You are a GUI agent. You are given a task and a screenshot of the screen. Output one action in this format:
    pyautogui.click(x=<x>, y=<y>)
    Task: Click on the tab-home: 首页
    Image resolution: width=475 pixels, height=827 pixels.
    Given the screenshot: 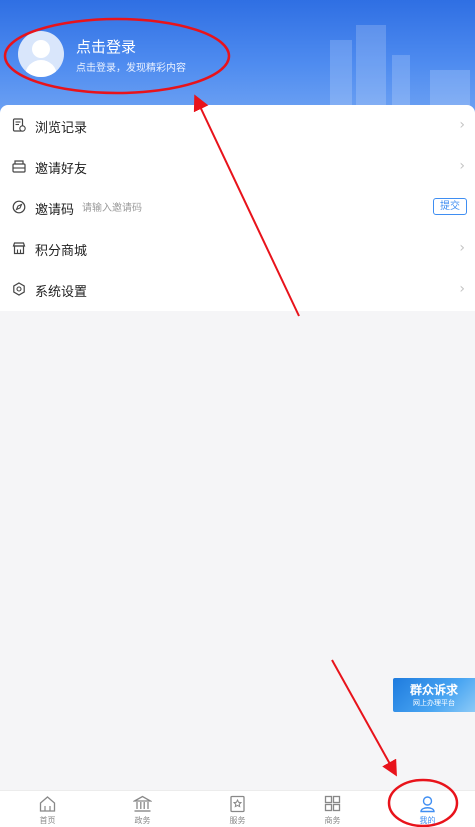 What is the action you would take?
    pyautogui.click(x=47, y=809)
    